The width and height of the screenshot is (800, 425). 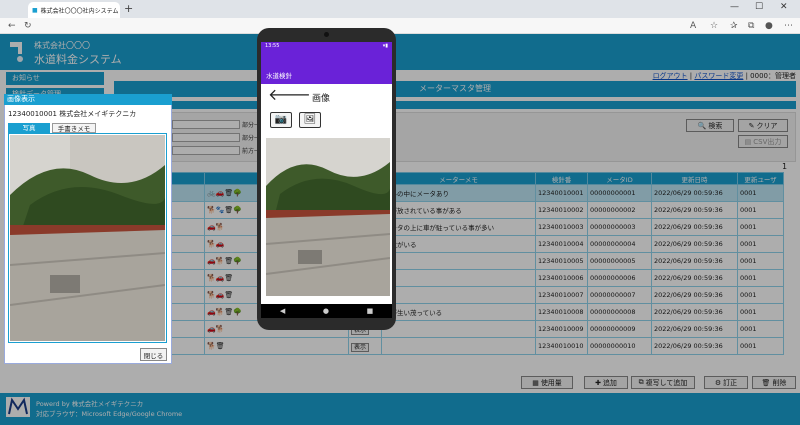 What do you see at coordinates (12, 26) in the screenshot?
I see `back-icon: ←` at bounding box center [12, 26].